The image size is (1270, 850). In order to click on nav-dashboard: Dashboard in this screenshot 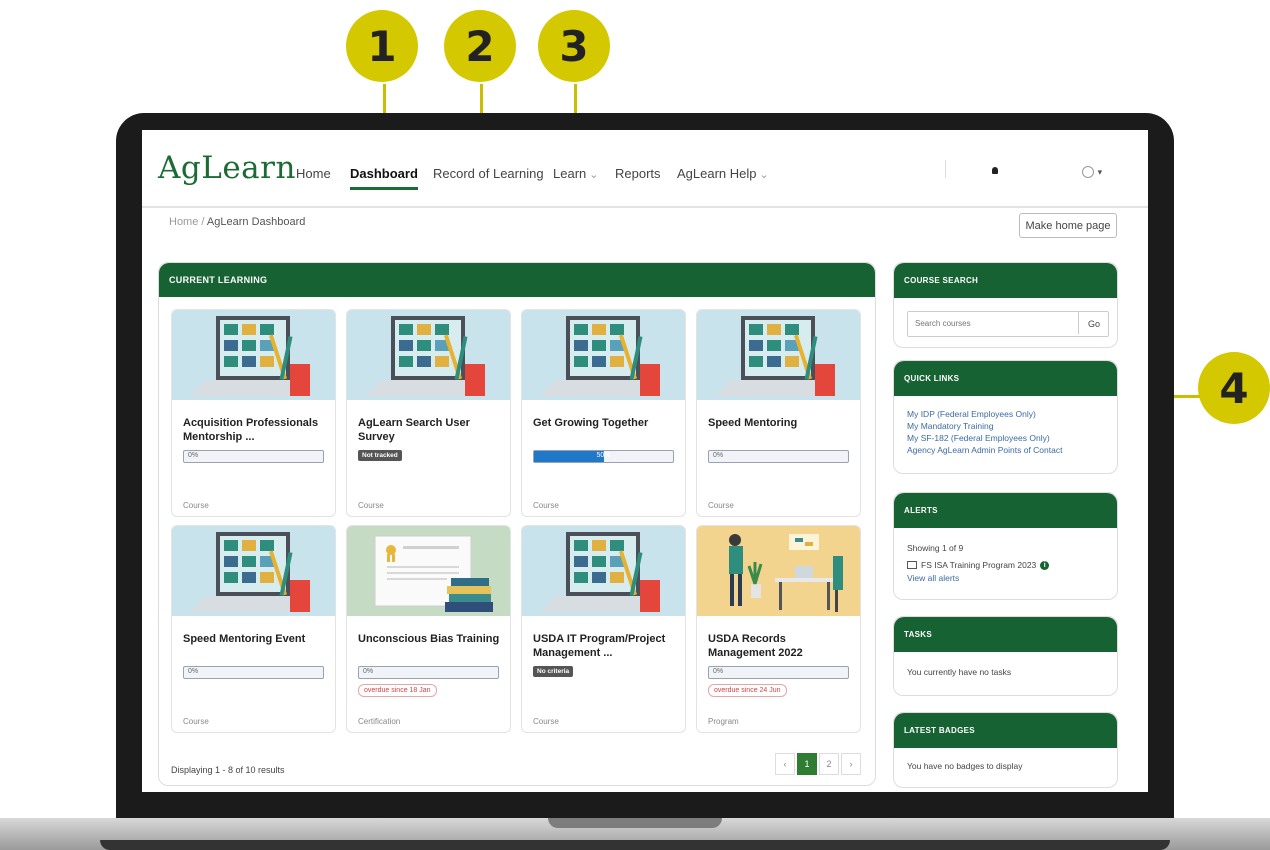, I will do `click(384, 178)`.